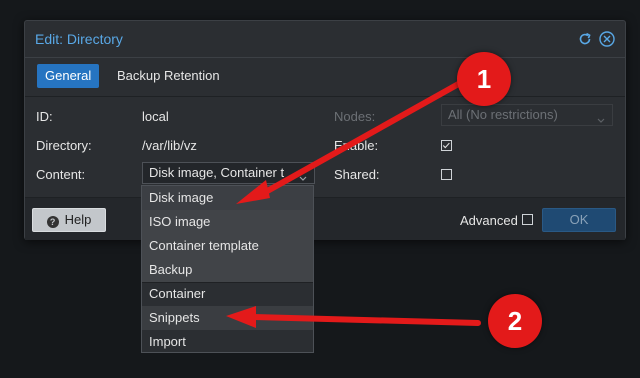 This screenshot has width=640, height=378. I want to click on dropdown-item-snippets: Snippets, so click(227, 318).